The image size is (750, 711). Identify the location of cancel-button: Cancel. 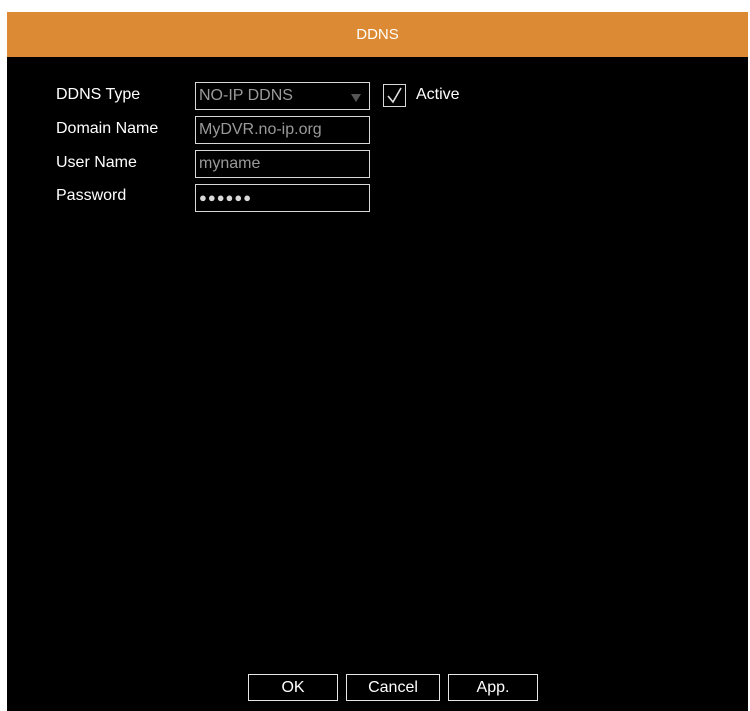
(393, 687).